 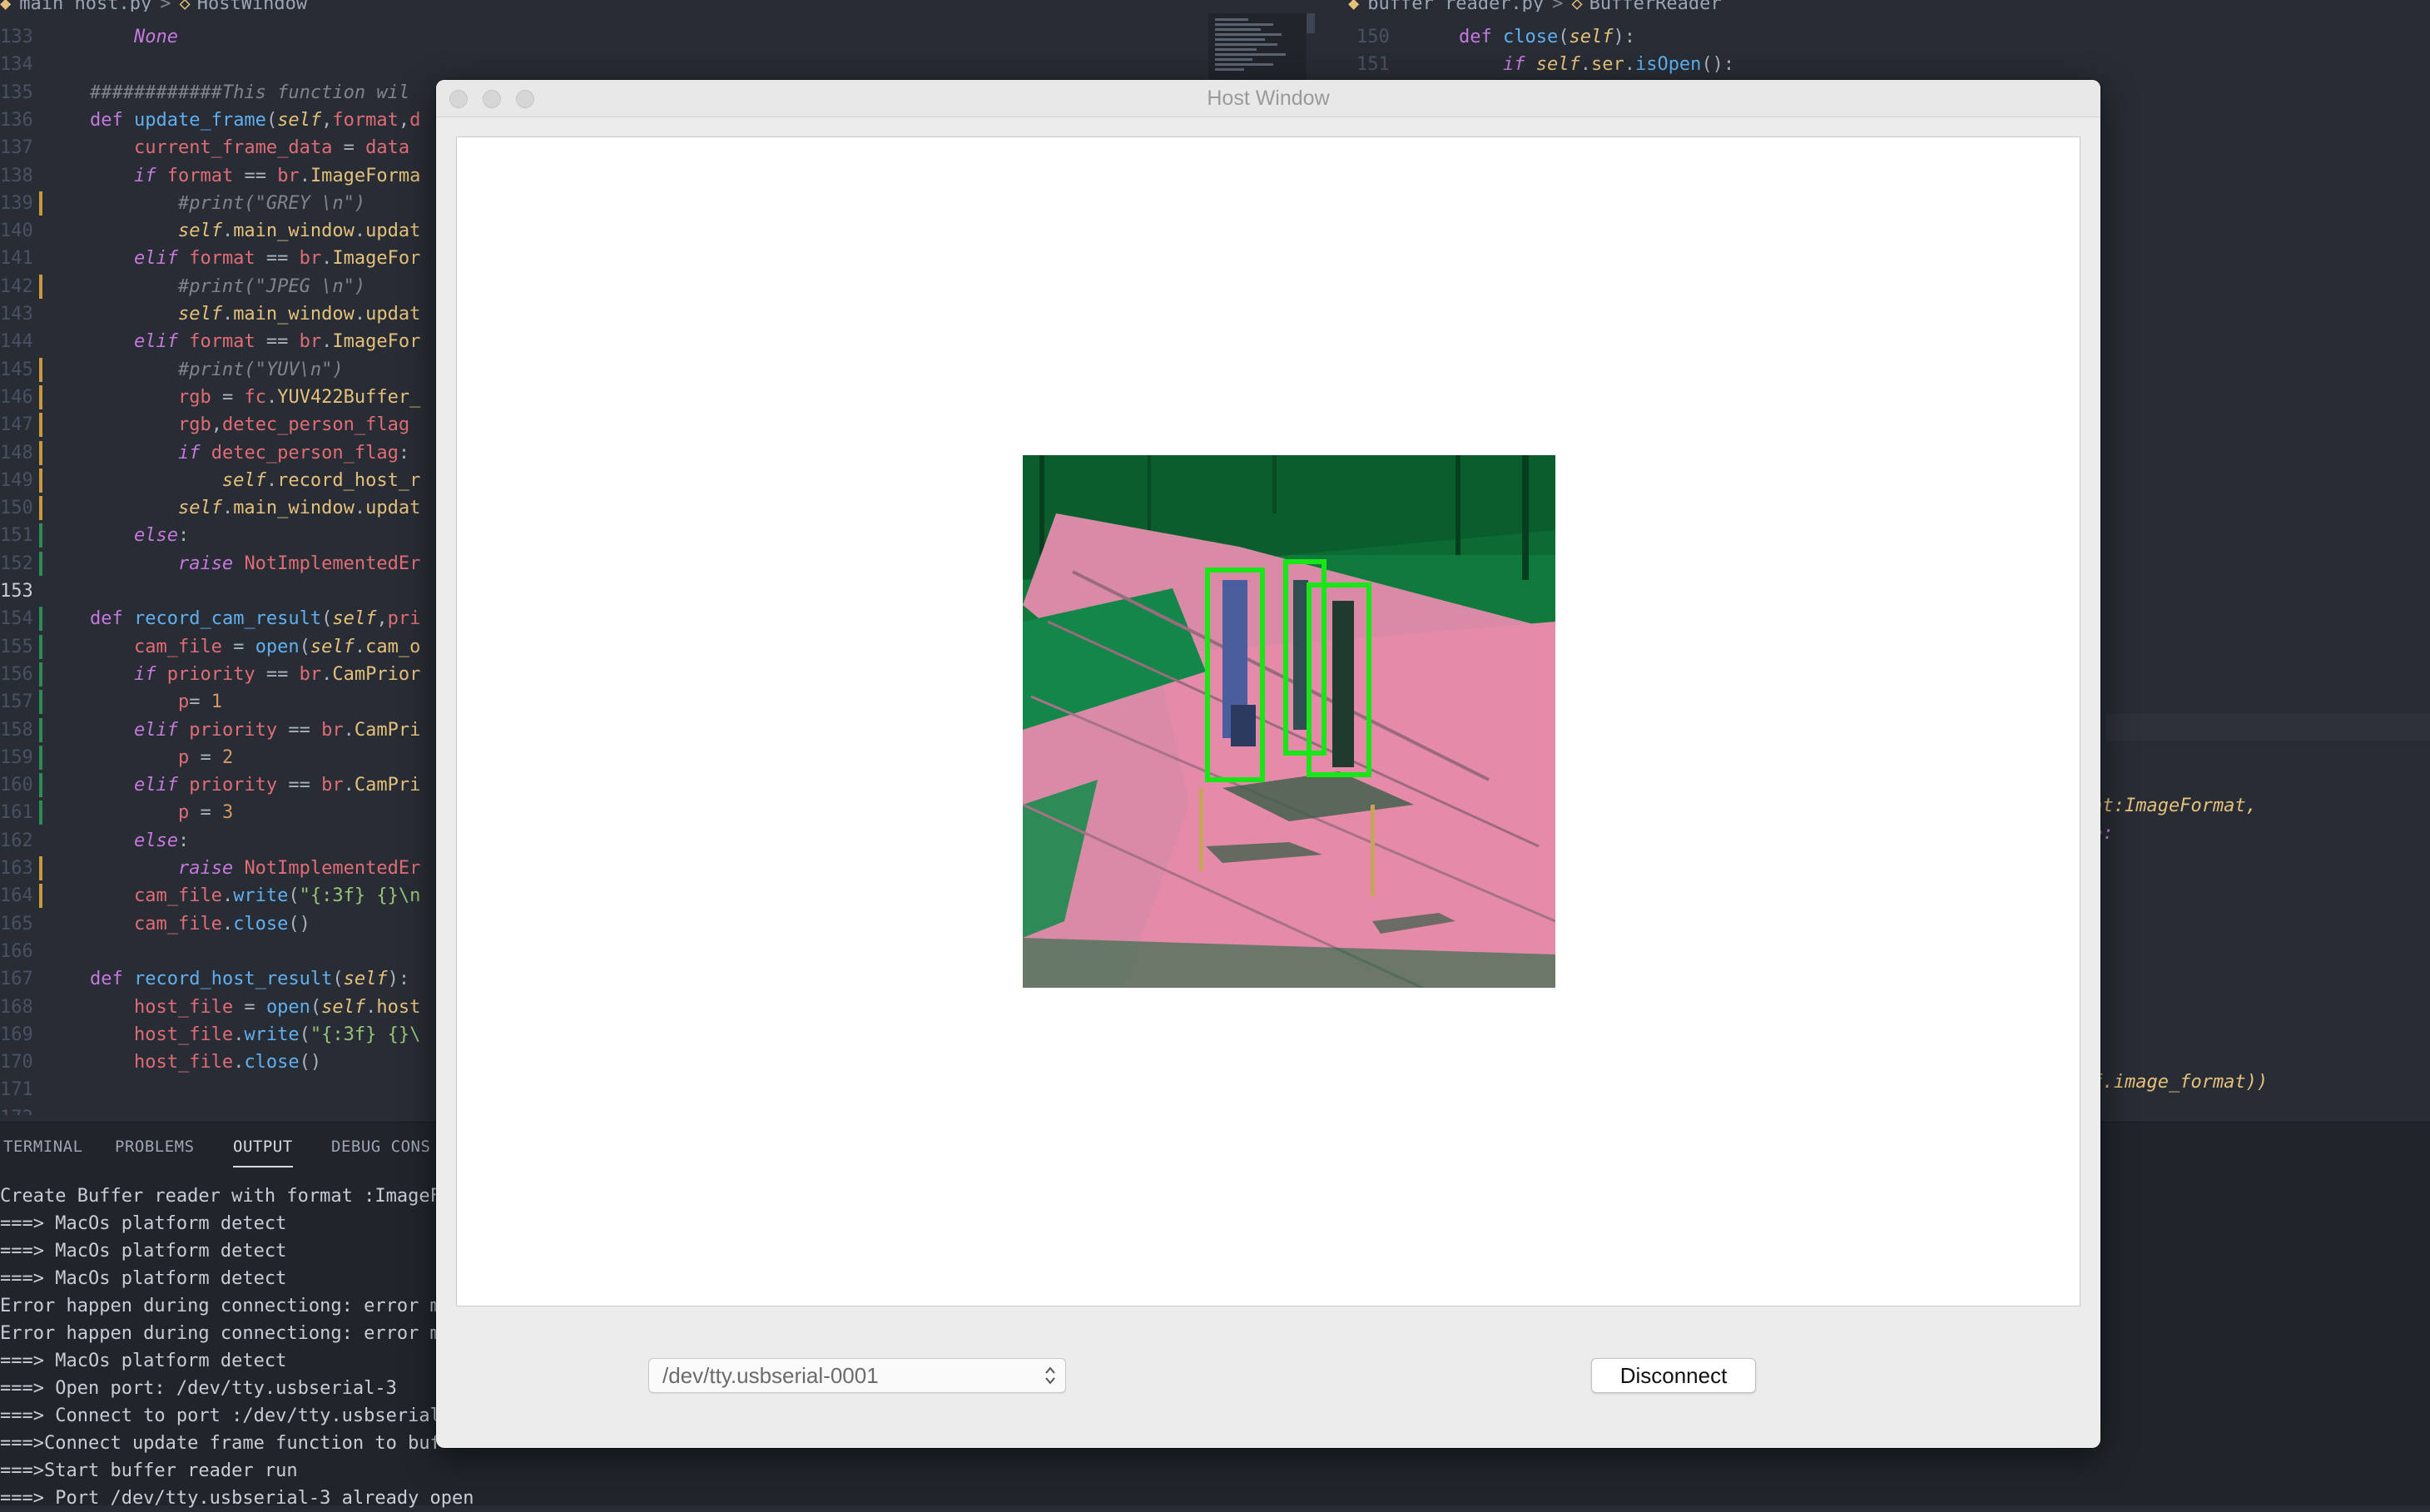 I want to click on code-line: 167 def record_host_result(self):, so click(x=219, y=979).